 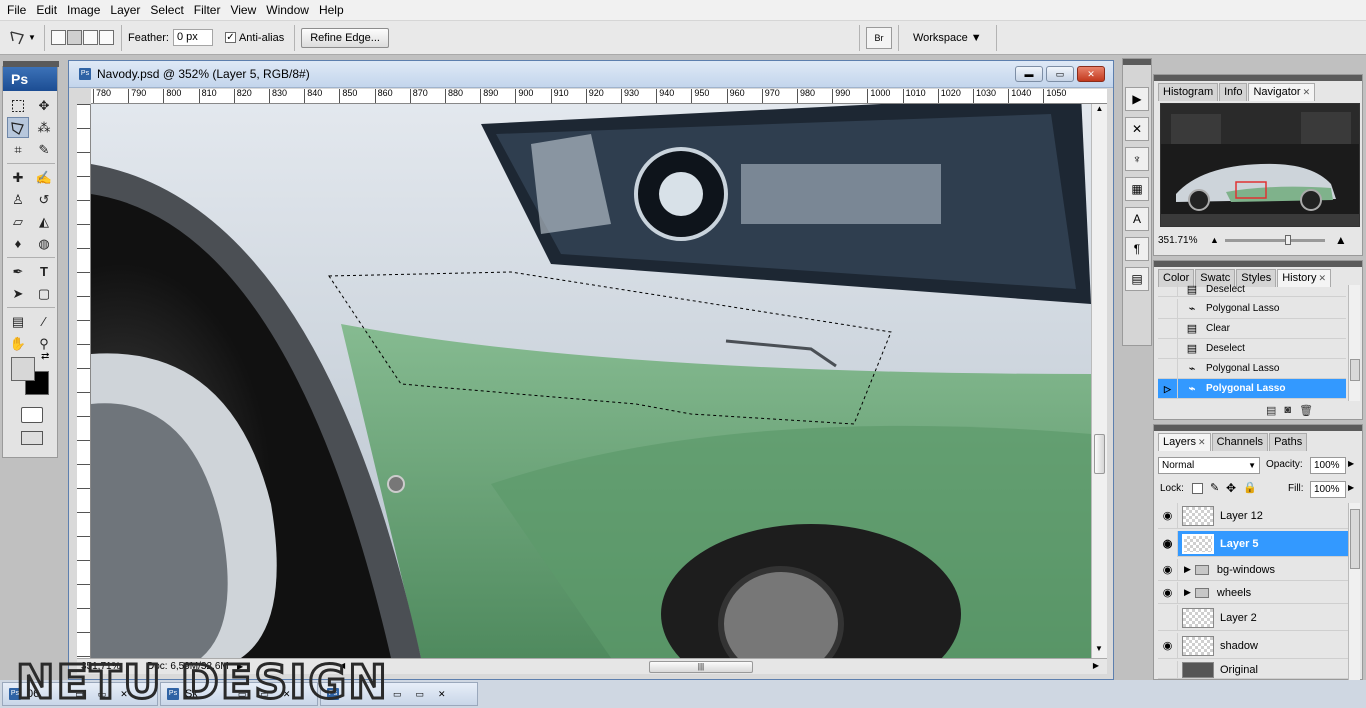 What do you see at coordinates (1253, 569) in the screenshot?
I see `layer-group-row: ◉ ▶ bg-windows` at bounding box center [1253, 569].